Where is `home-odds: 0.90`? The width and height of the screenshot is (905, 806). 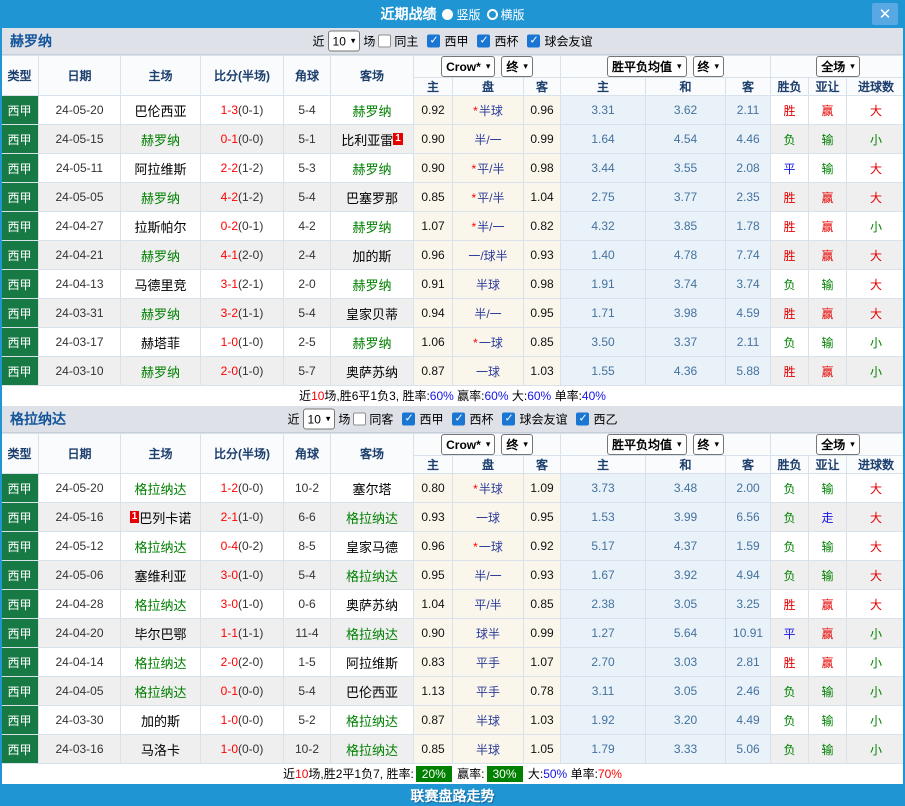
home-odds: 0.90 is located at coordinates (433, 168).